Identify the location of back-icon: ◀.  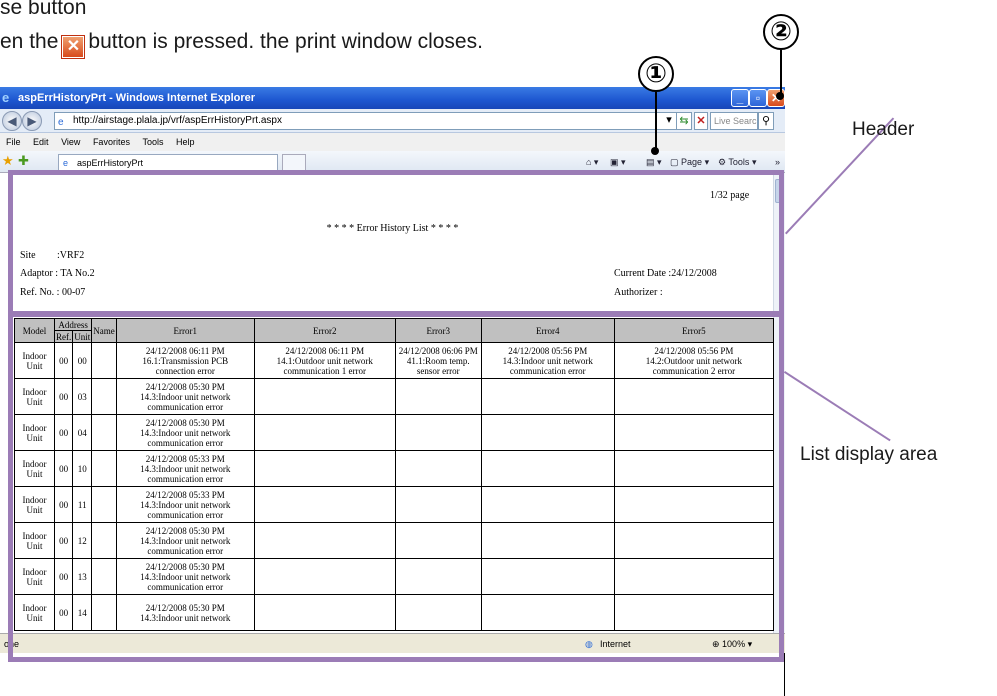
(12, 121).